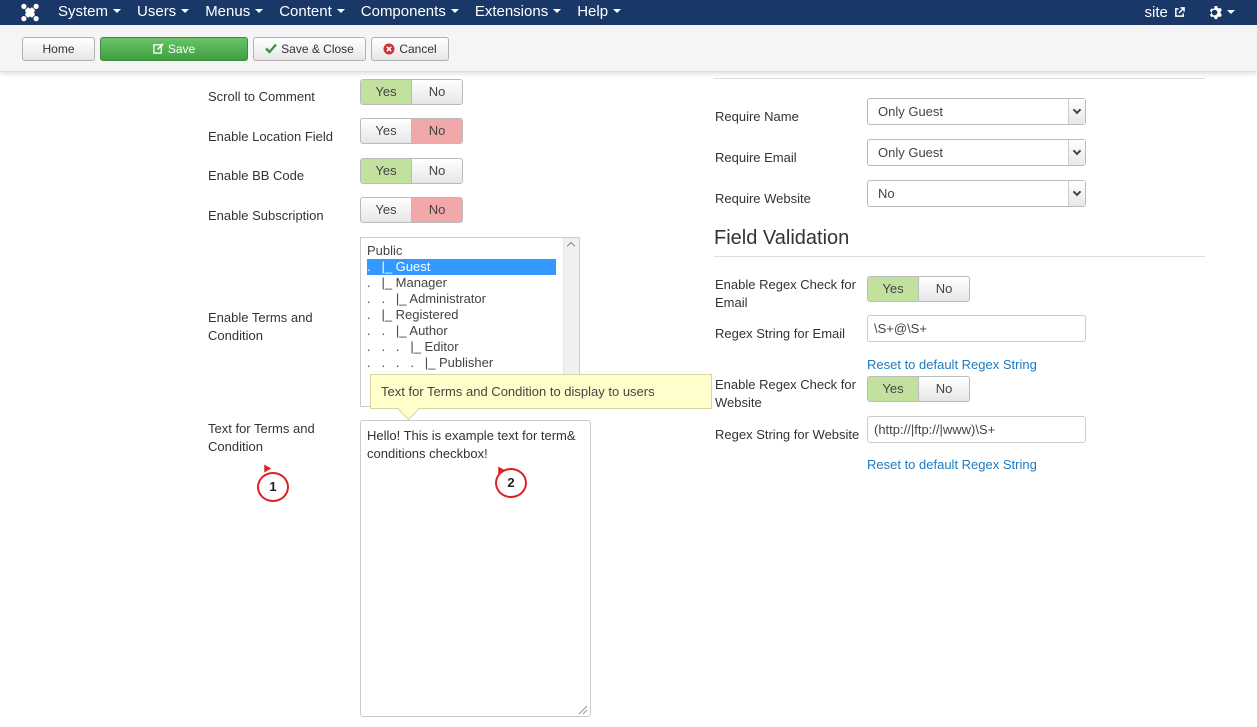 The height and width of the screenshot is (727, 1257). I want to click on regex-website-check-label-line1: Enable Regex Check for, so click(785, 384).